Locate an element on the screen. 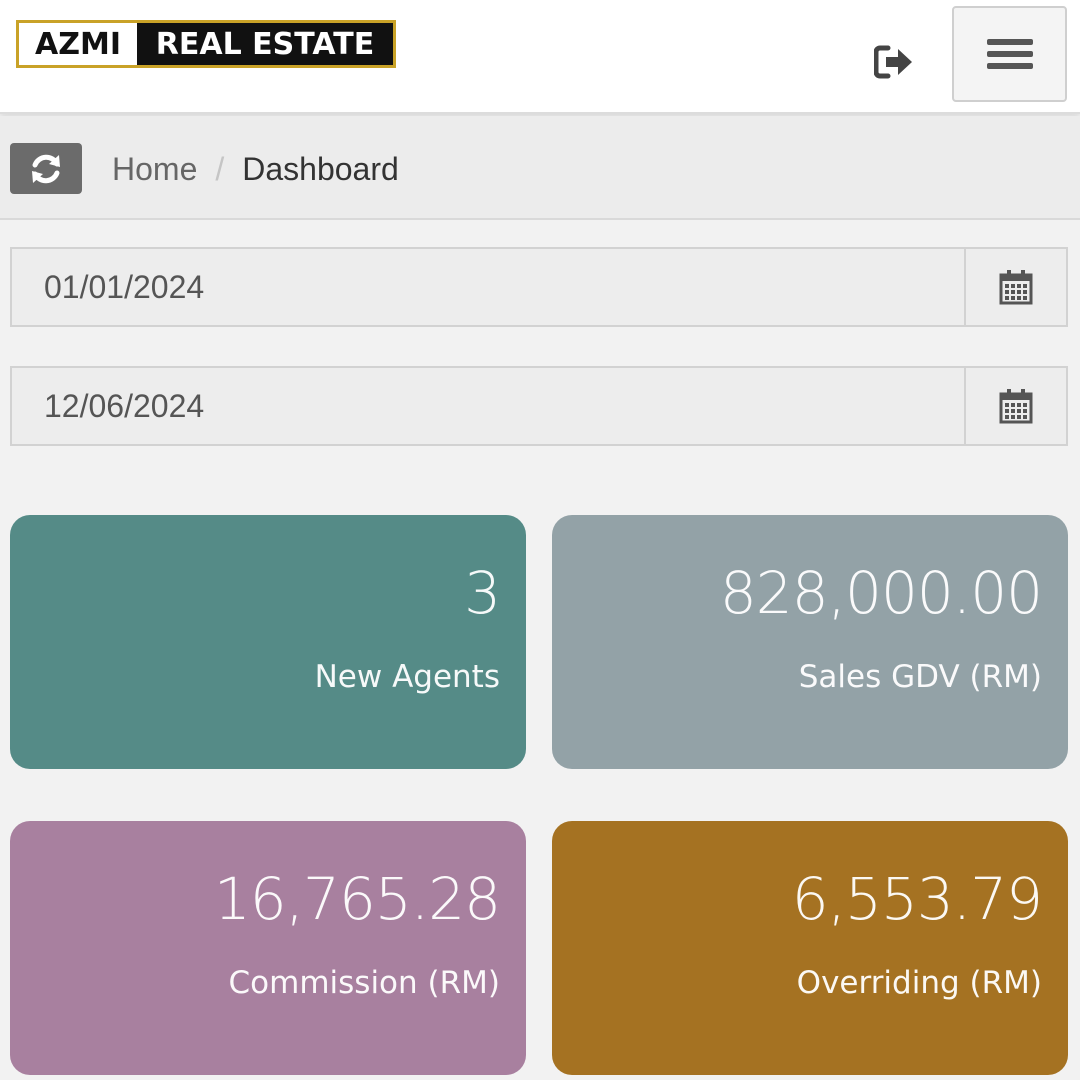  breadcrumb: Home / Dashboard is located at coordinates (255, 169).